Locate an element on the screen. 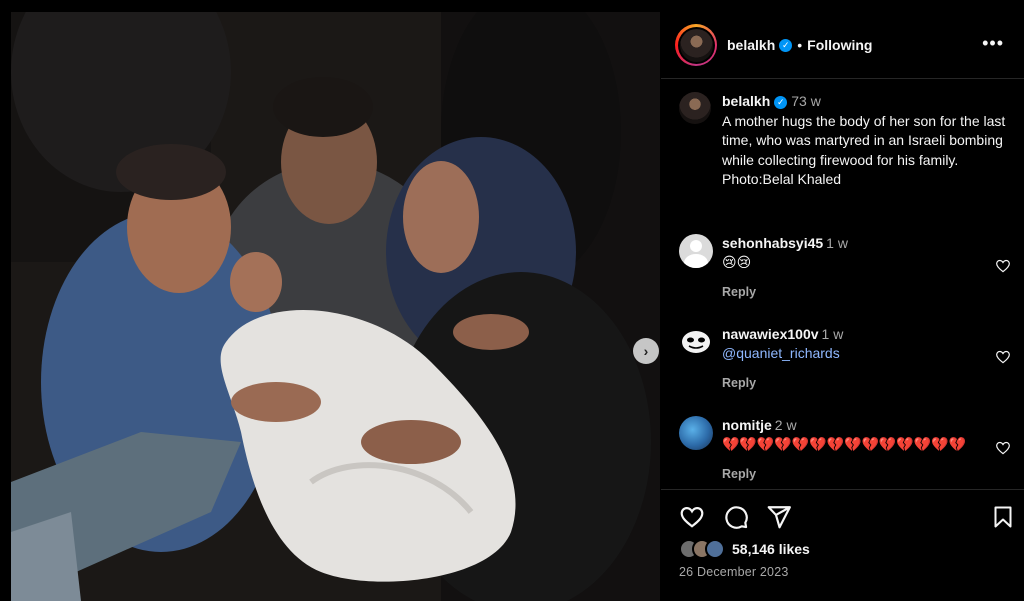 This screenshot has width=1024, height=601. author-story-ring is located at coordinates (696, 45).